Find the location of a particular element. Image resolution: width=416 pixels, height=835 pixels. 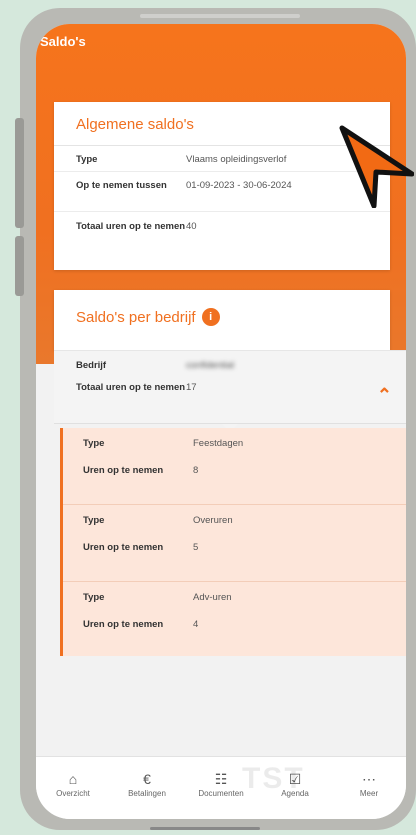

breakdown-type-row: Type Feestdagen is located at coordinates (234, 442).